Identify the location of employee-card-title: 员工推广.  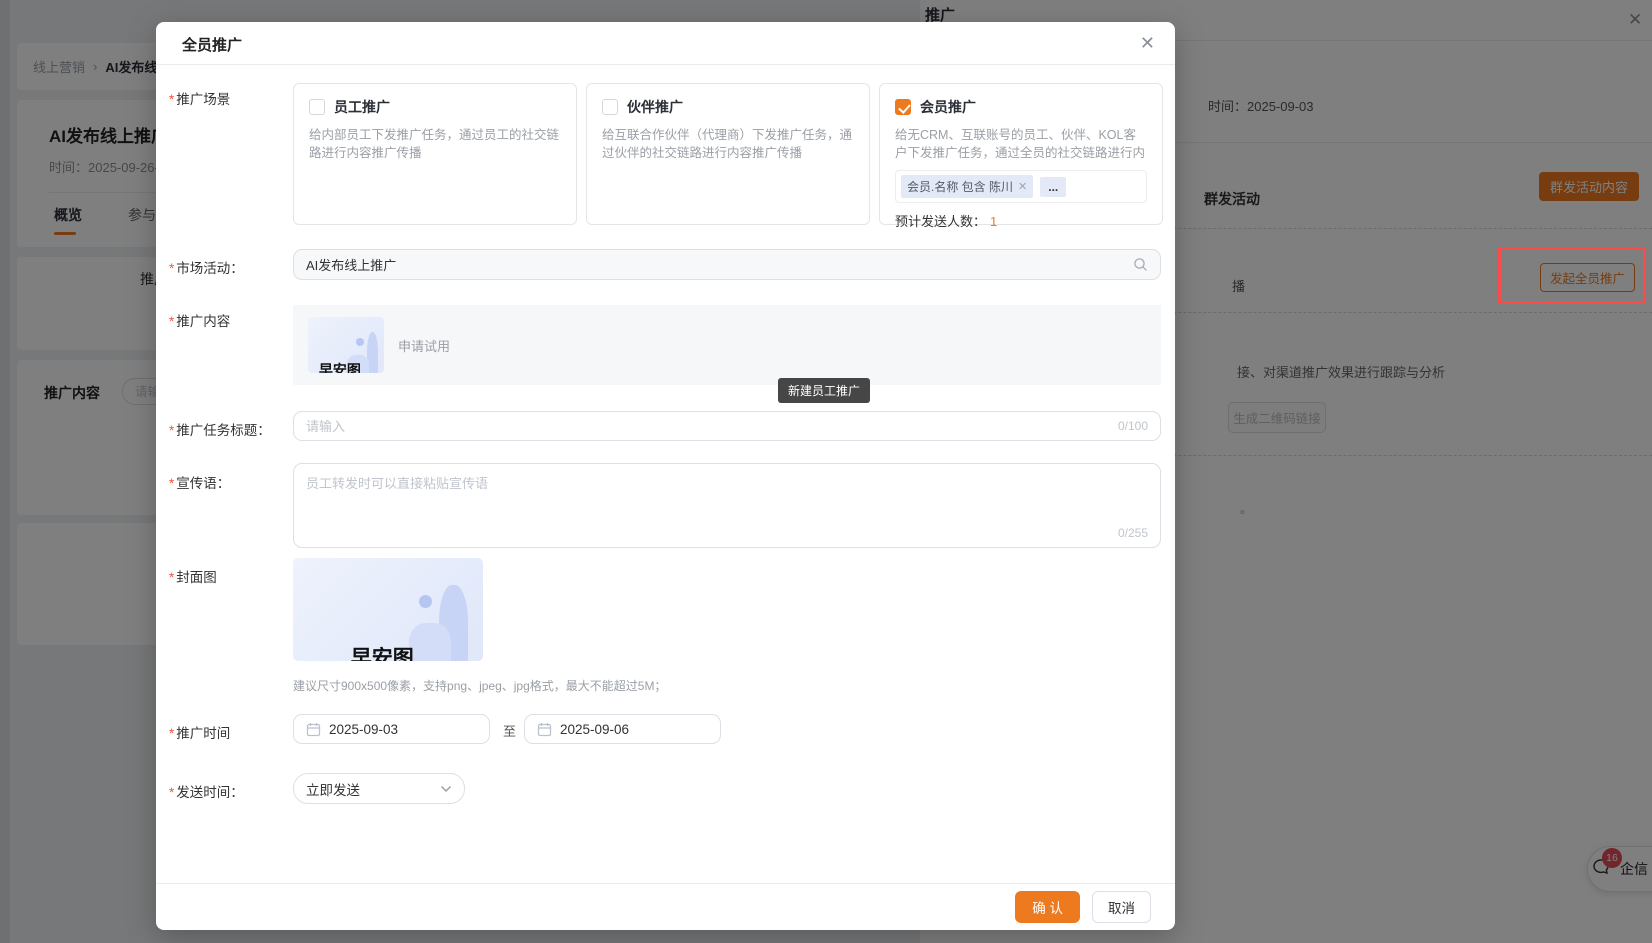
(362, 107).